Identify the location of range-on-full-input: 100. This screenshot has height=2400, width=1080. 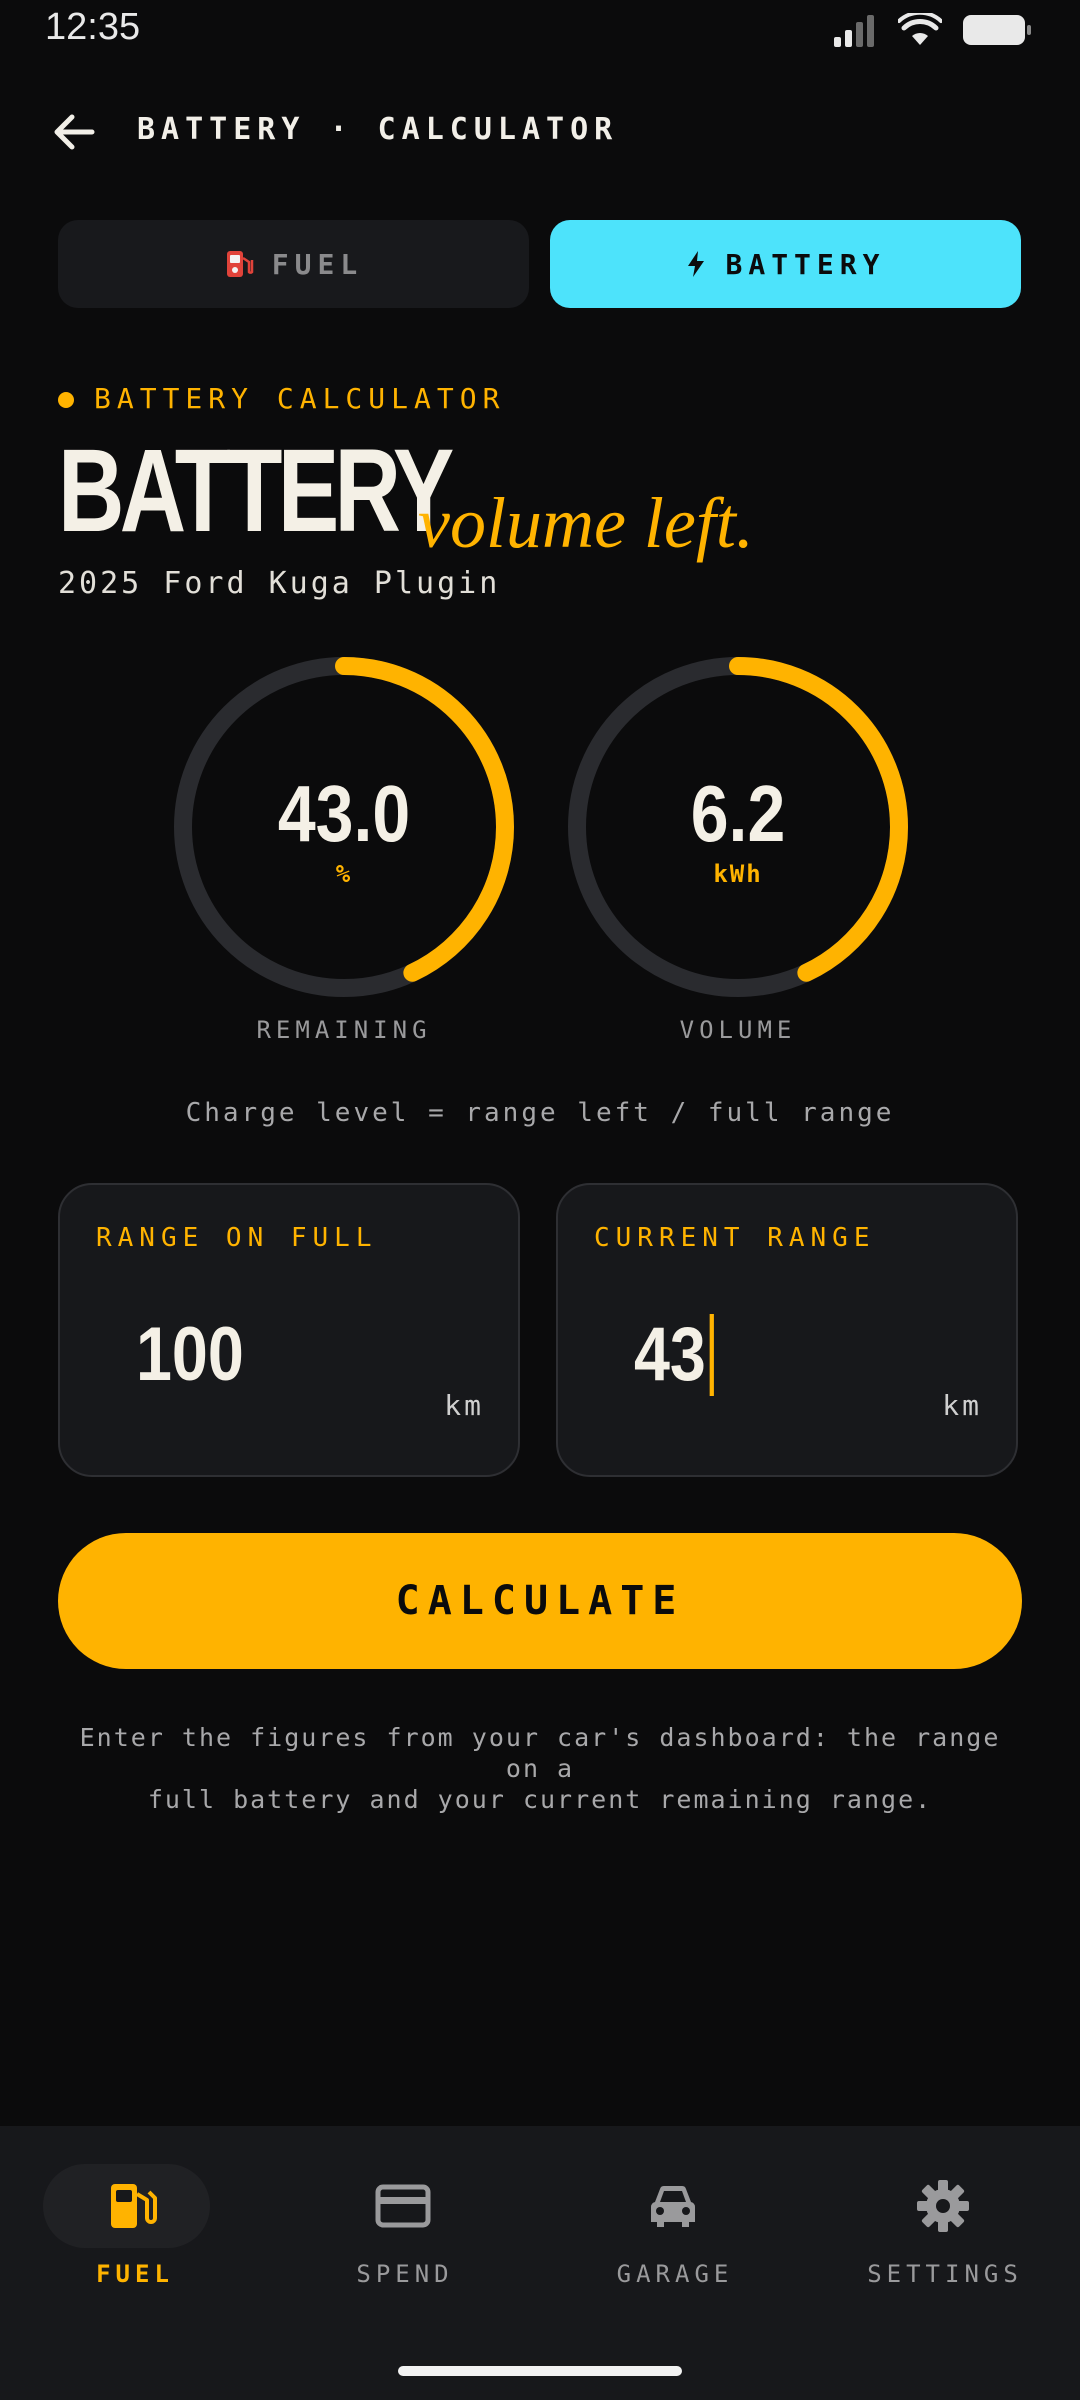
(190, 1354).